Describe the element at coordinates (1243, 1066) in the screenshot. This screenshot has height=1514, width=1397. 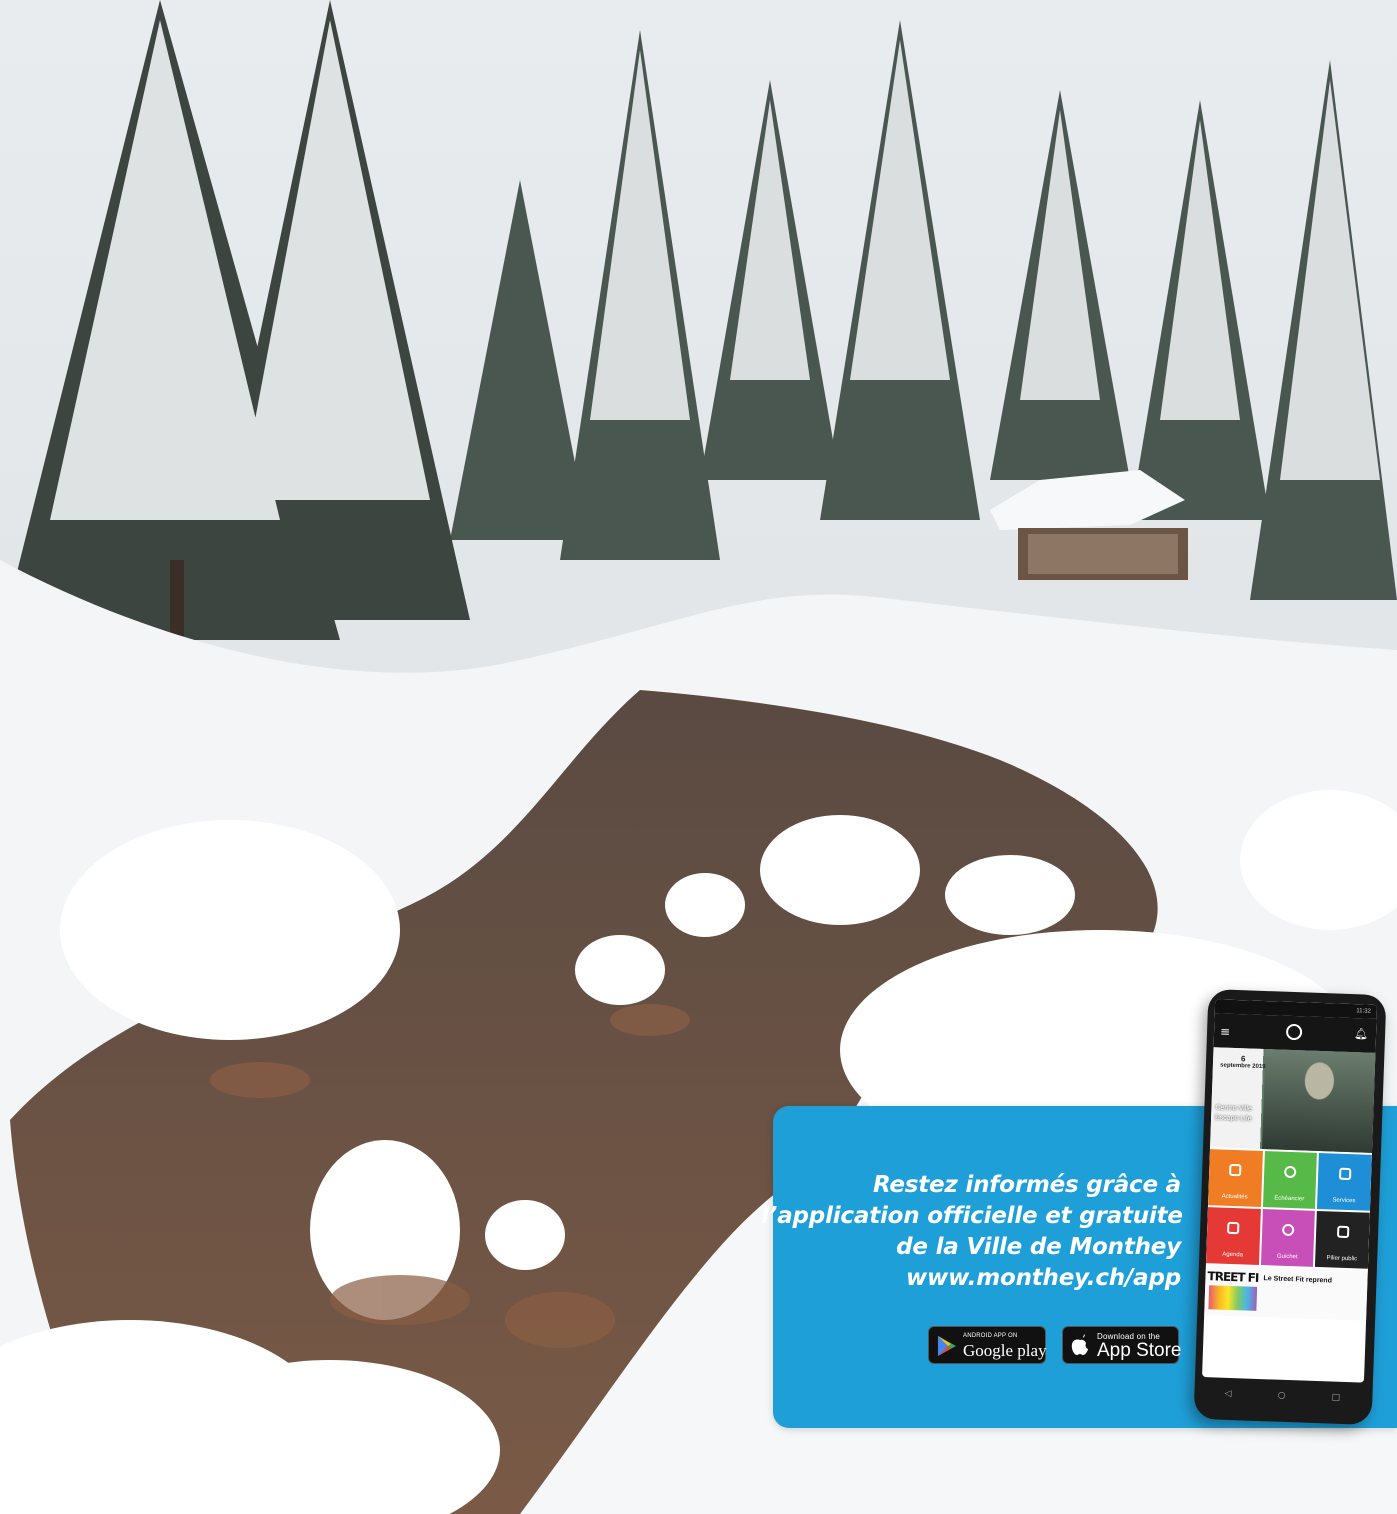
I see `event-date-month: septembre 2019` at that location.